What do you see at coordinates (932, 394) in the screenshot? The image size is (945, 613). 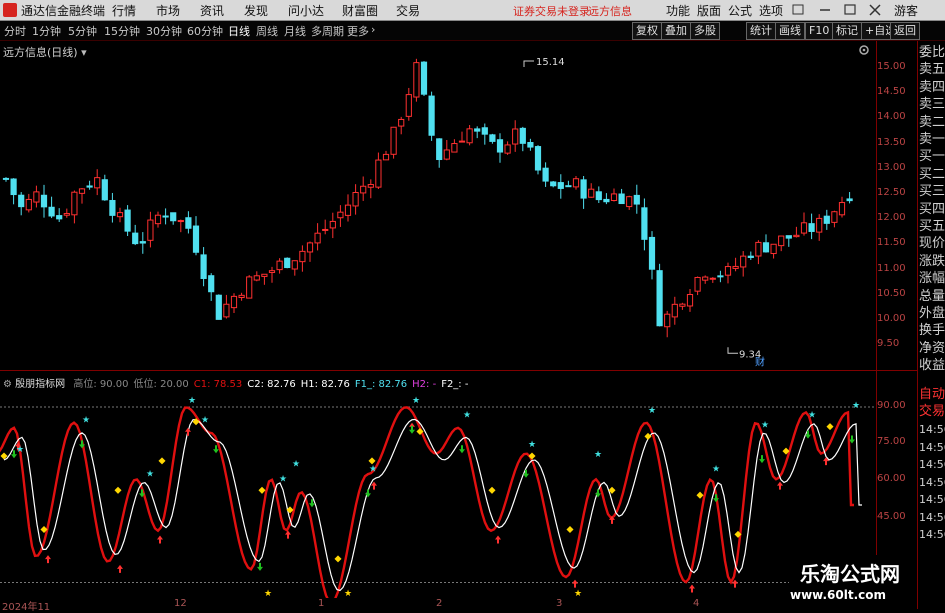 I see `sidebar-trade-0: 自动` at bounding box center [932, 394].